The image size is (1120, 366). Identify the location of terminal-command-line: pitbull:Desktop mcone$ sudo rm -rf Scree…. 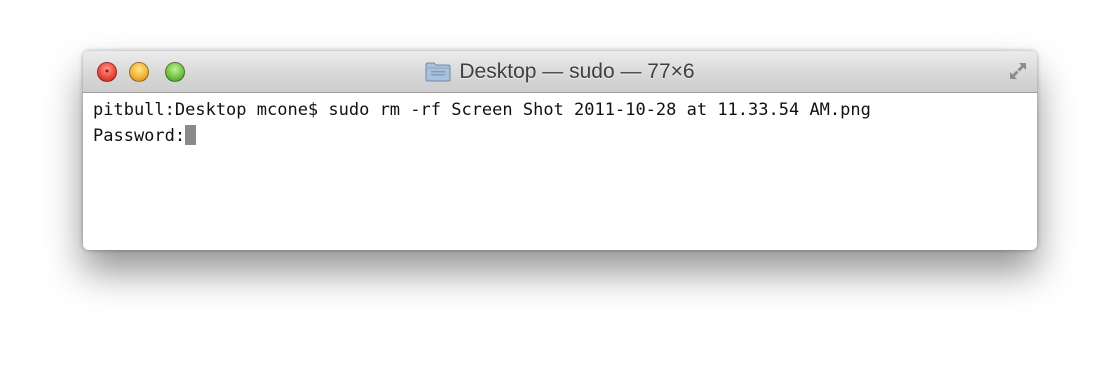
(482, 110).